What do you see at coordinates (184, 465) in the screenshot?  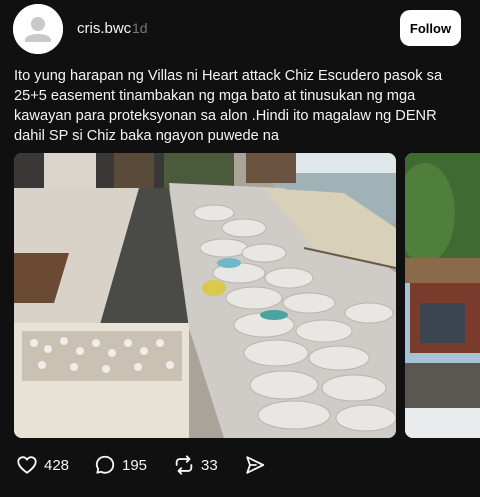 I see `repost-icon` at bounding box center [184, 465].